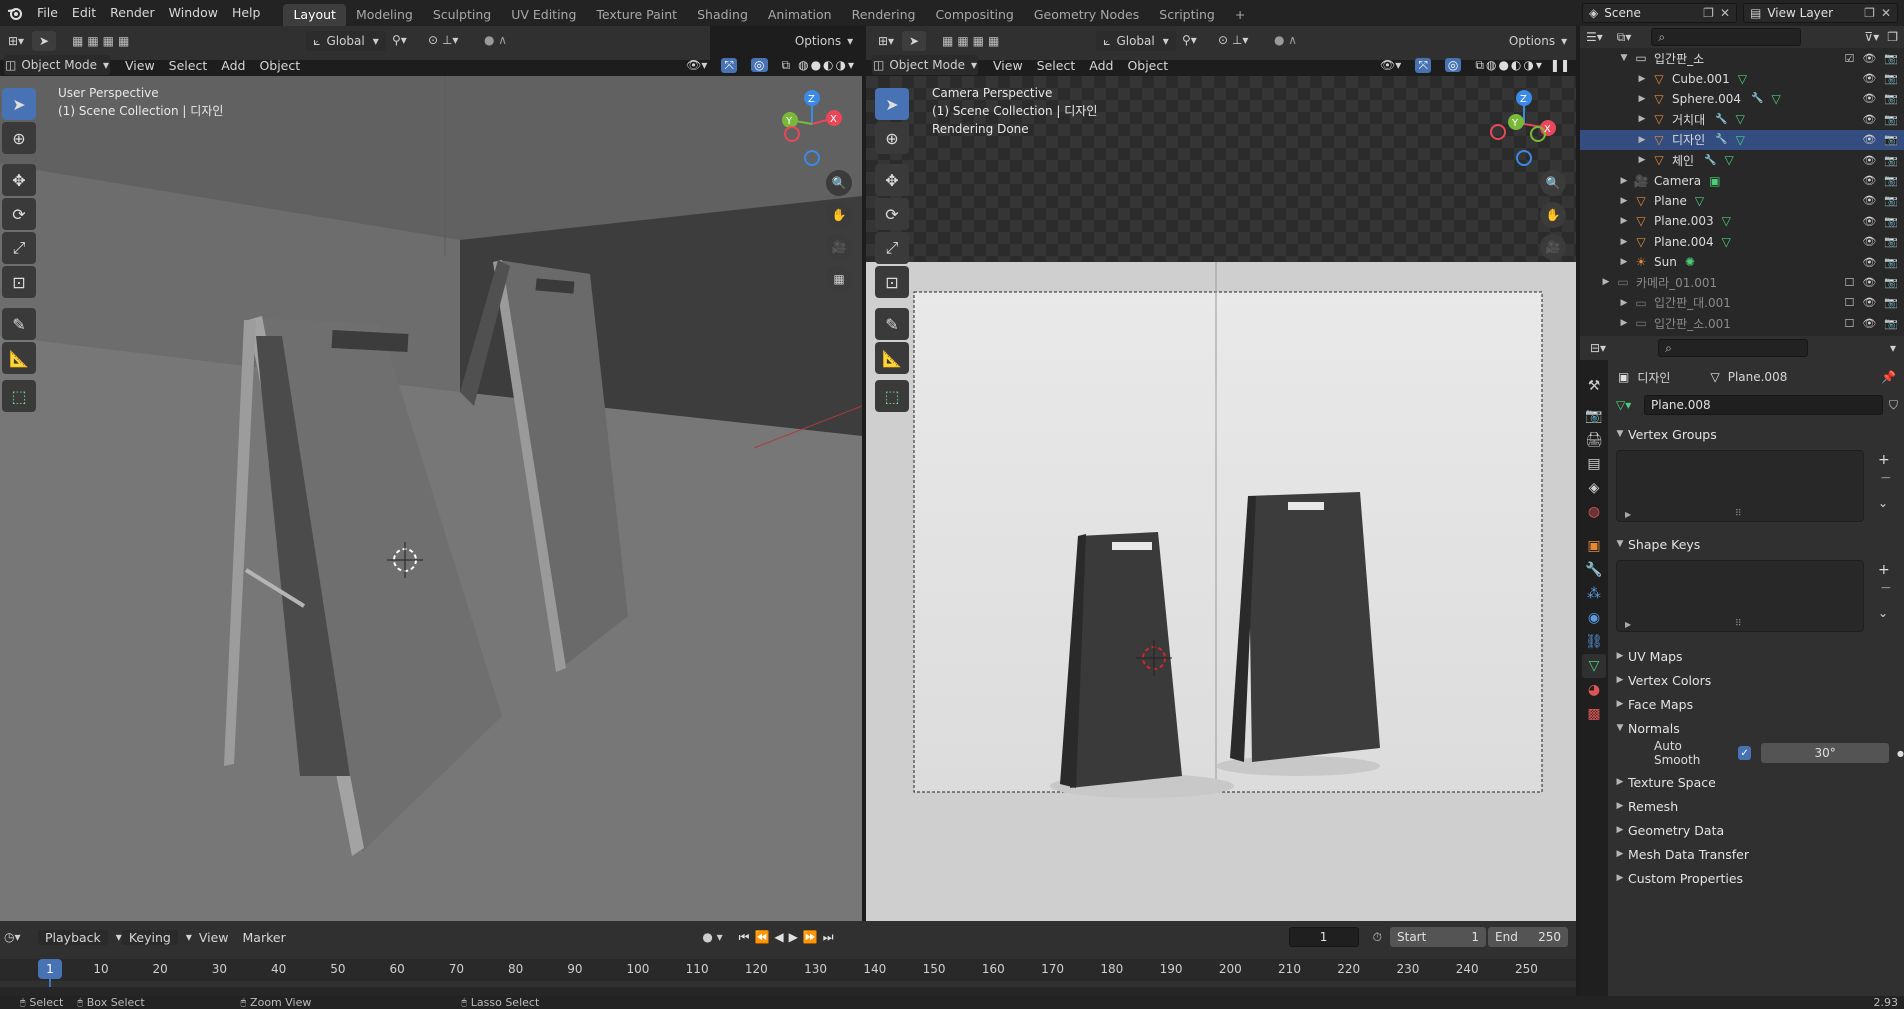 This screenshot has width=1904, height=1009. Describe the element at coordinates (892, 104) in the screenshot. I see `right-select-box-tool-icon: ➤` at that location.